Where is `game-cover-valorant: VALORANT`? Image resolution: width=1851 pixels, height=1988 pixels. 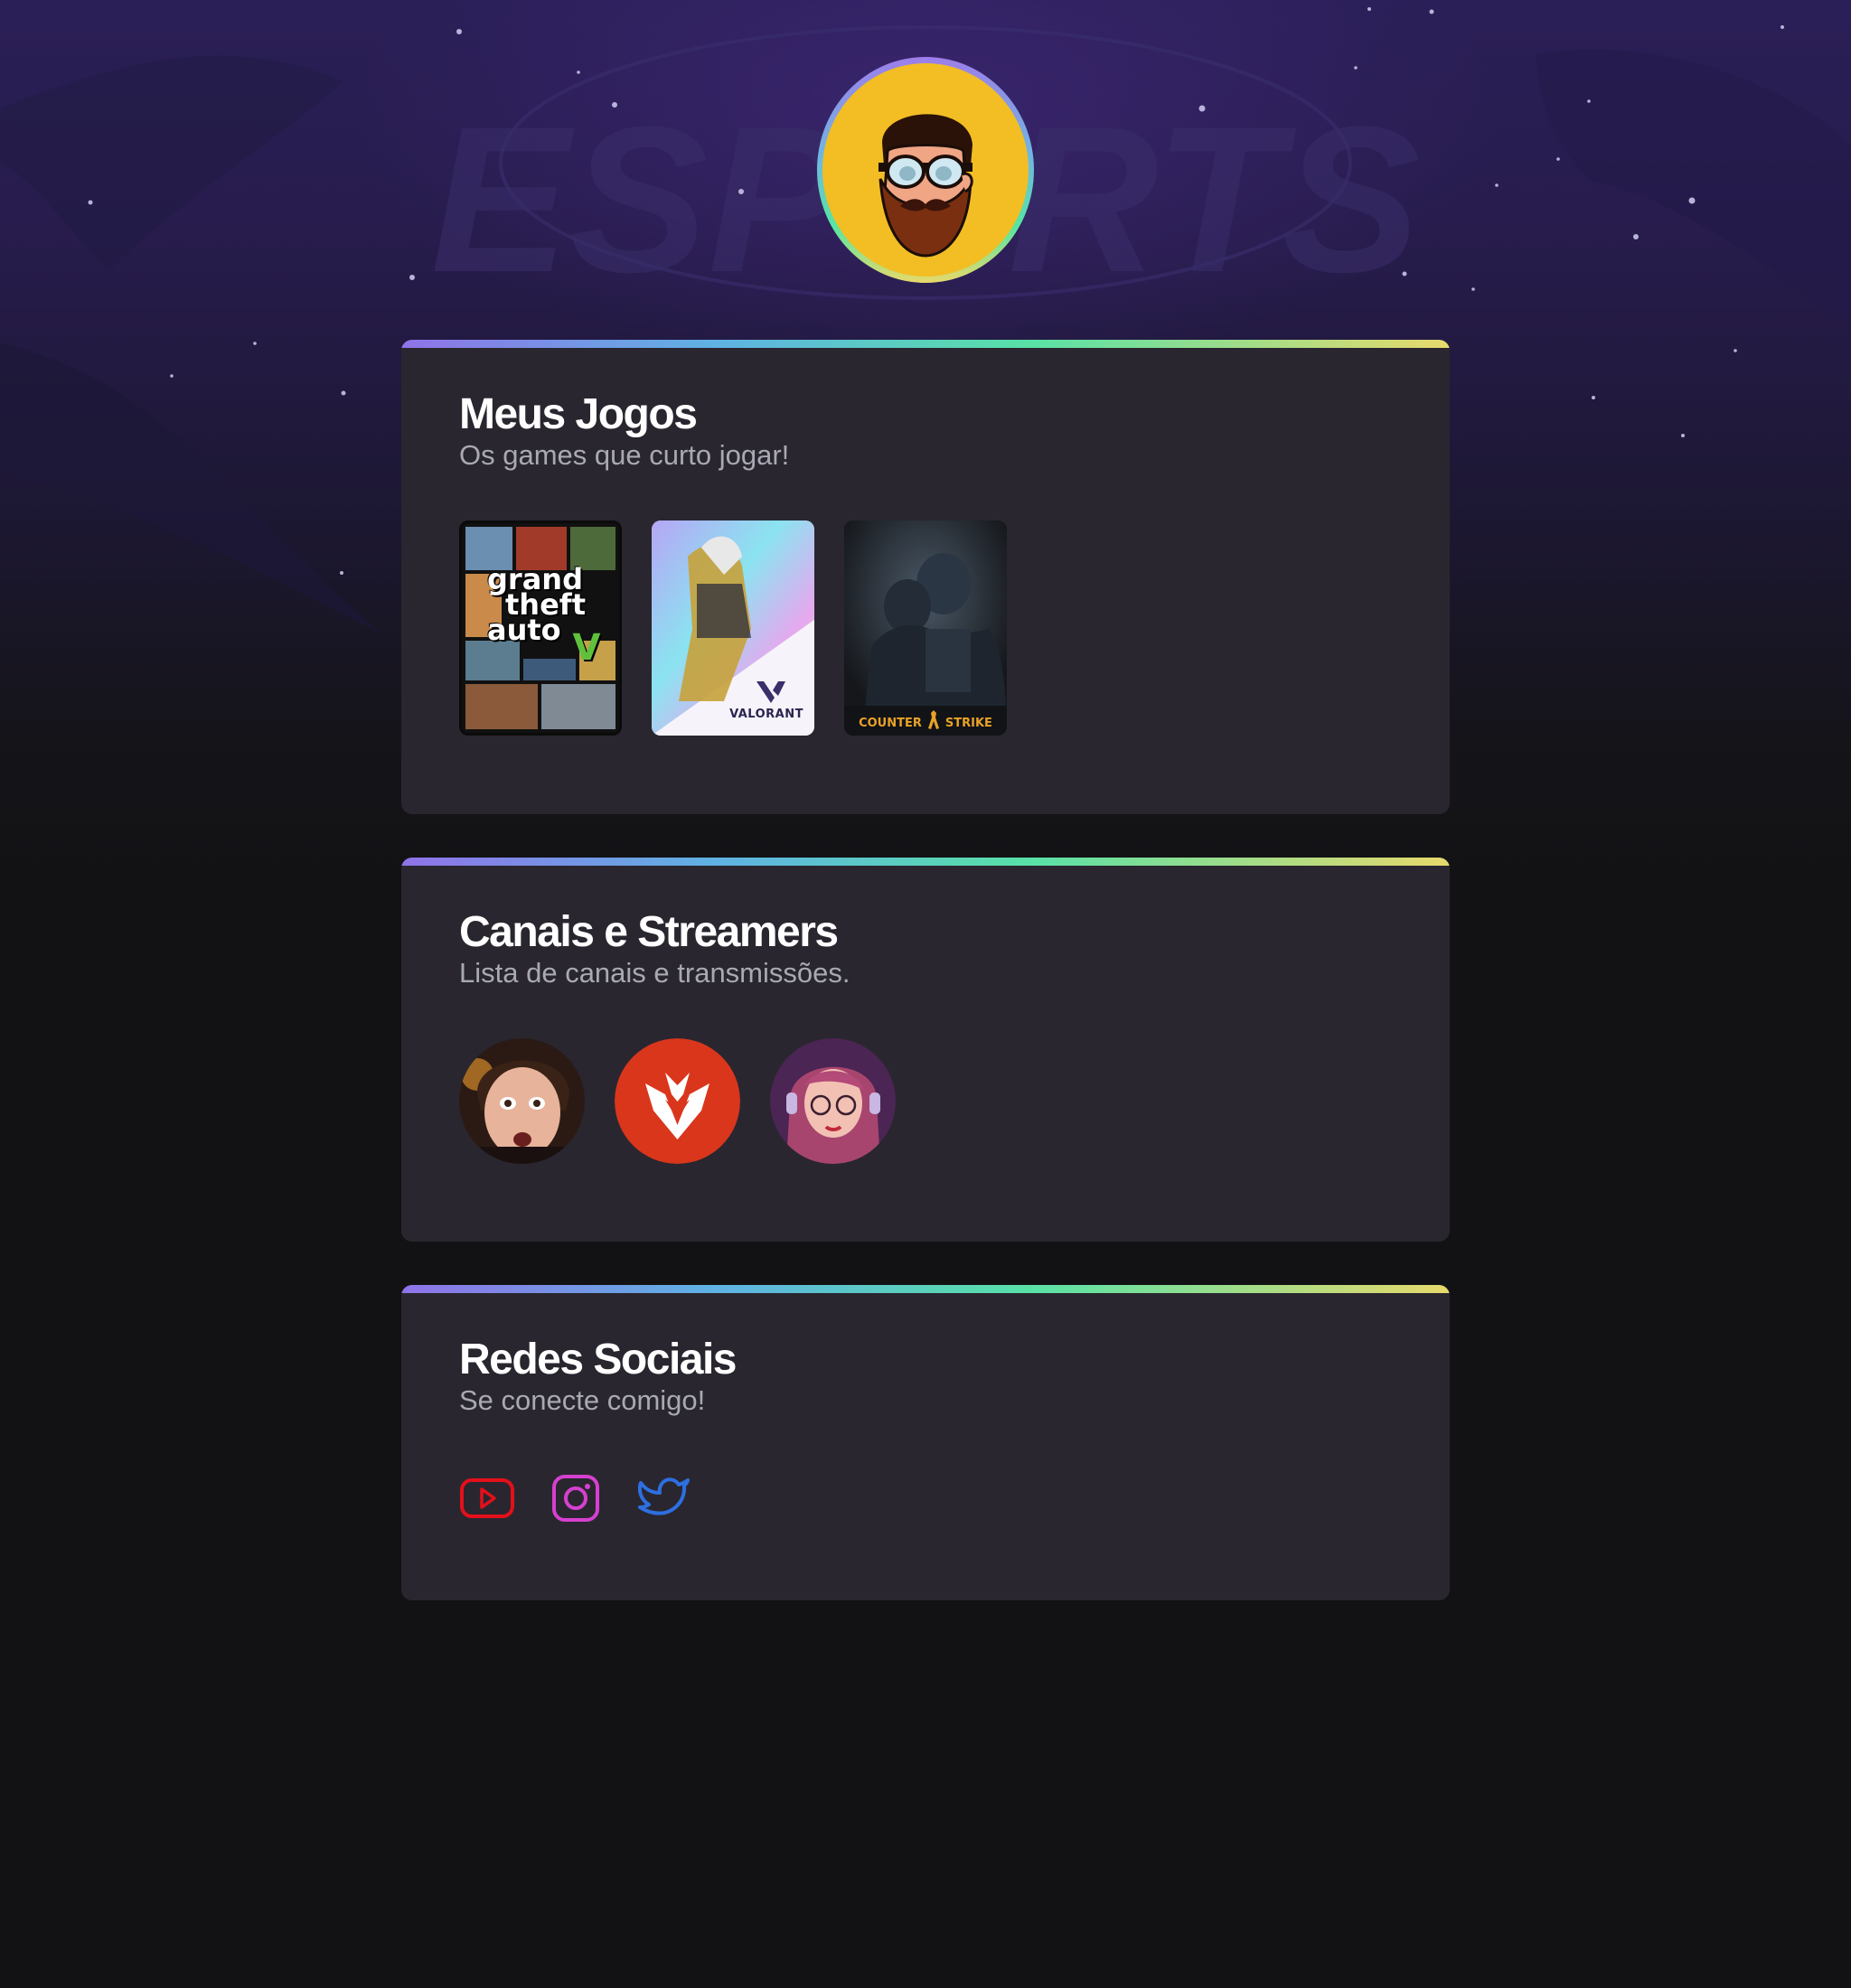 game-cover-valorant: VALORANT is located at coordinates (733, 628).